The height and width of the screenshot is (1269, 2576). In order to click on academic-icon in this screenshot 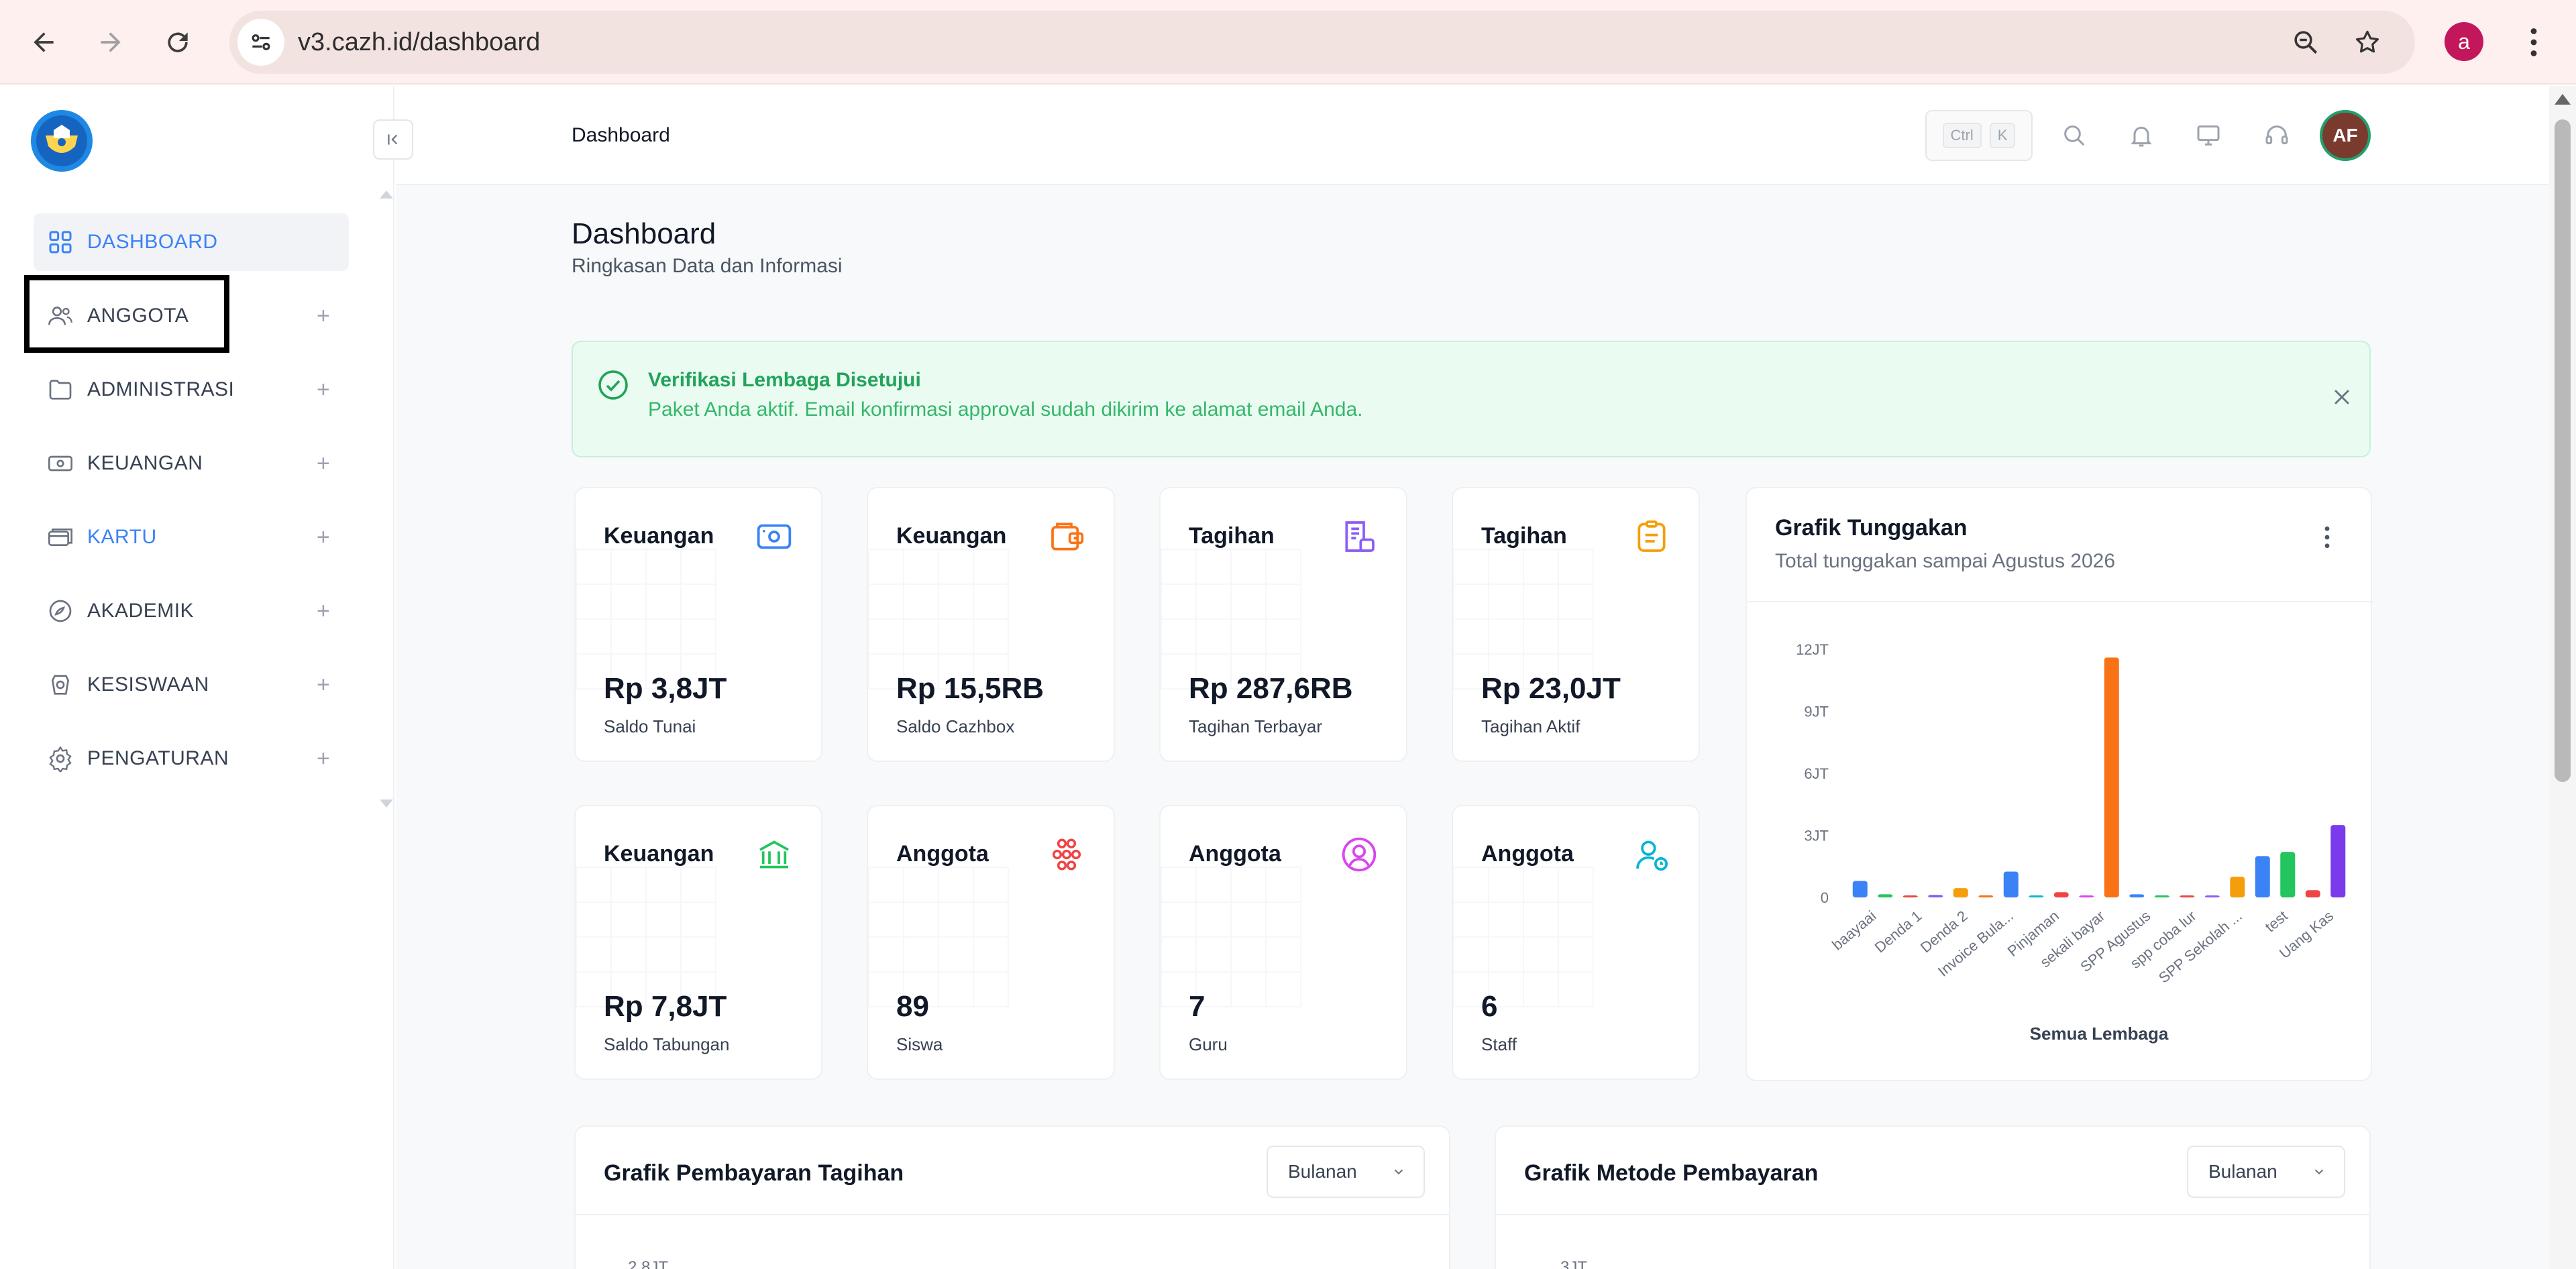, I will do `click(60, 611)`.